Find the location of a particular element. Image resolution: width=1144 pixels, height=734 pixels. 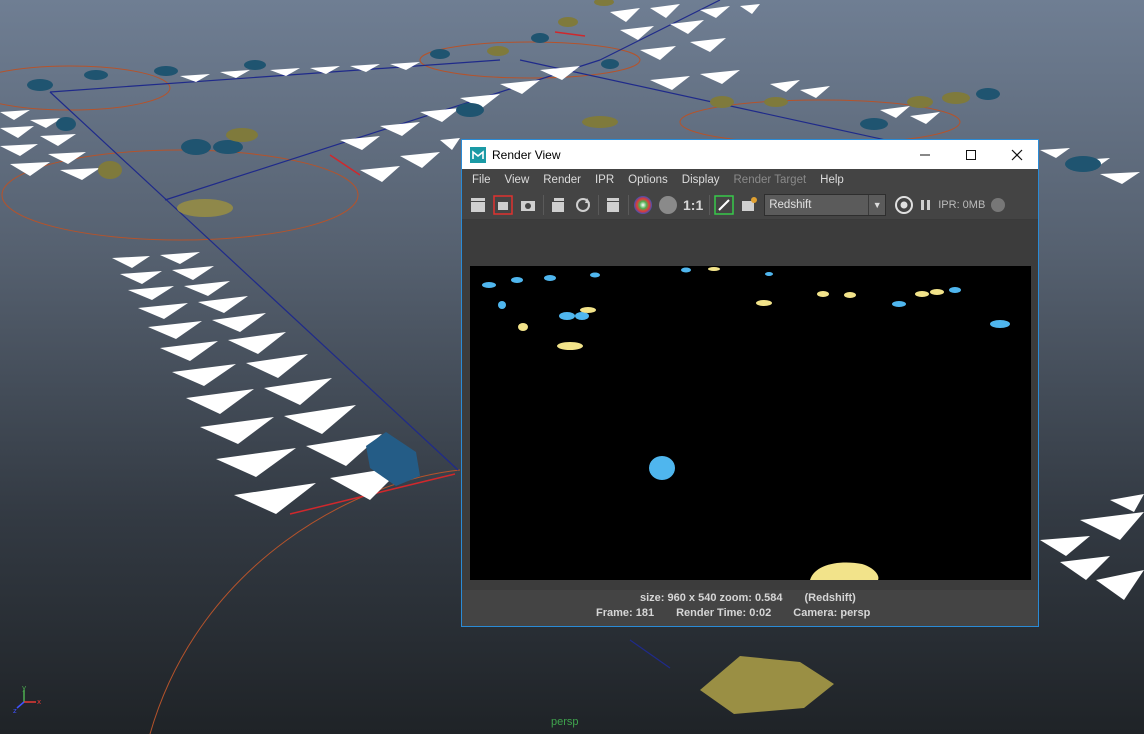

render-sequence-button is located at coordinates (558, 205).